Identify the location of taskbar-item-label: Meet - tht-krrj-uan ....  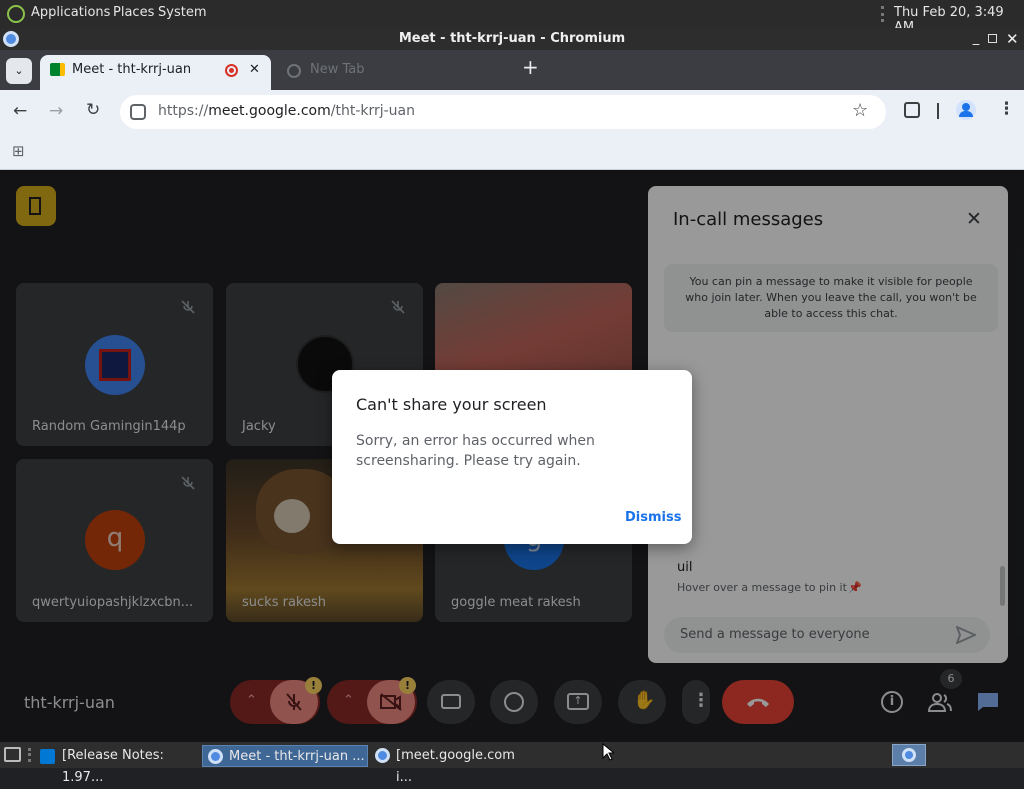
(297, 756).